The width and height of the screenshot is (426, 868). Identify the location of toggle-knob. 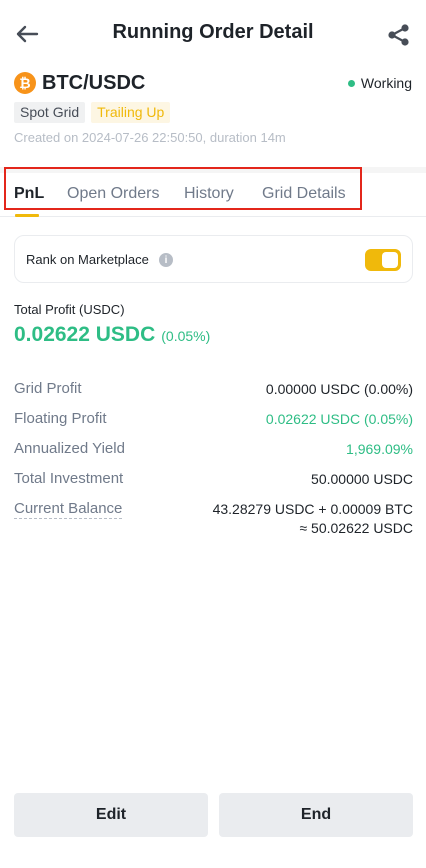
(390, 260).